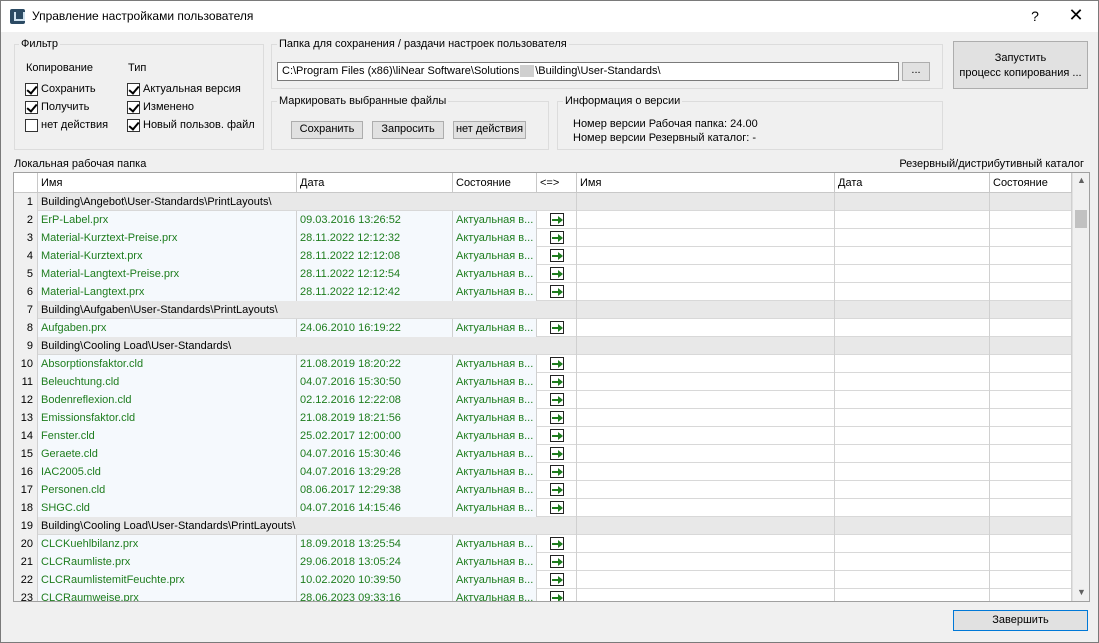  What do you see at coordinates (133, 125) in the screenshot?
I see `checkbox-new-user-file` at bounding box center [133, 125].